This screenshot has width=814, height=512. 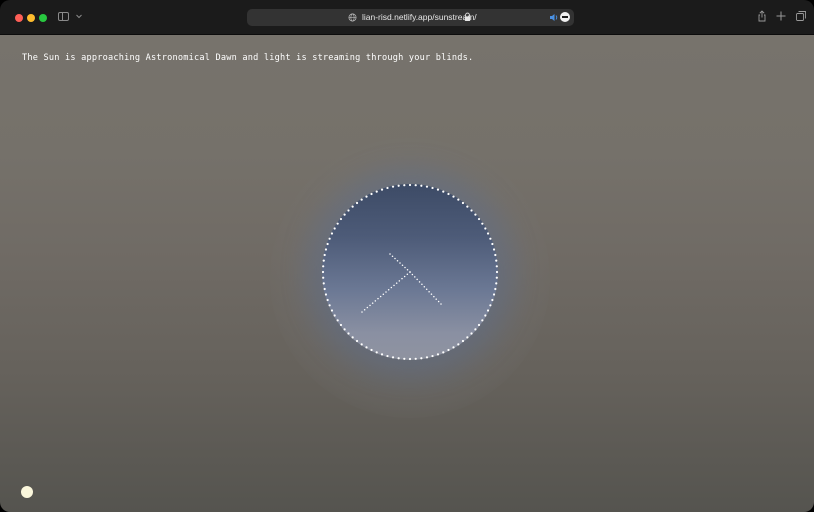 I want to click on zoom-window-button, so click(x=43, y=18).